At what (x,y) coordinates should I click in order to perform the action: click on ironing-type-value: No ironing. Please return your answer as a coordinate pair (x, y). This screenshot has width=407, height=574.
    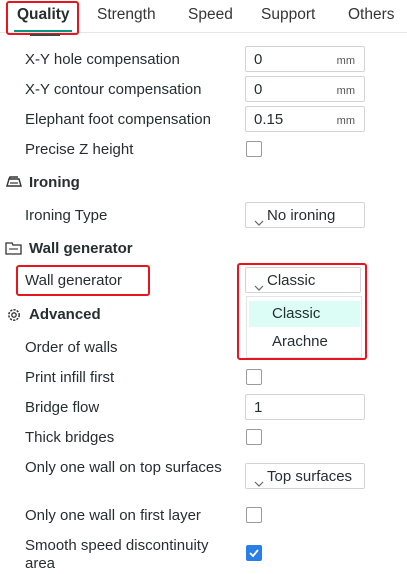
    Looking at the image, I should click on (301, 215).